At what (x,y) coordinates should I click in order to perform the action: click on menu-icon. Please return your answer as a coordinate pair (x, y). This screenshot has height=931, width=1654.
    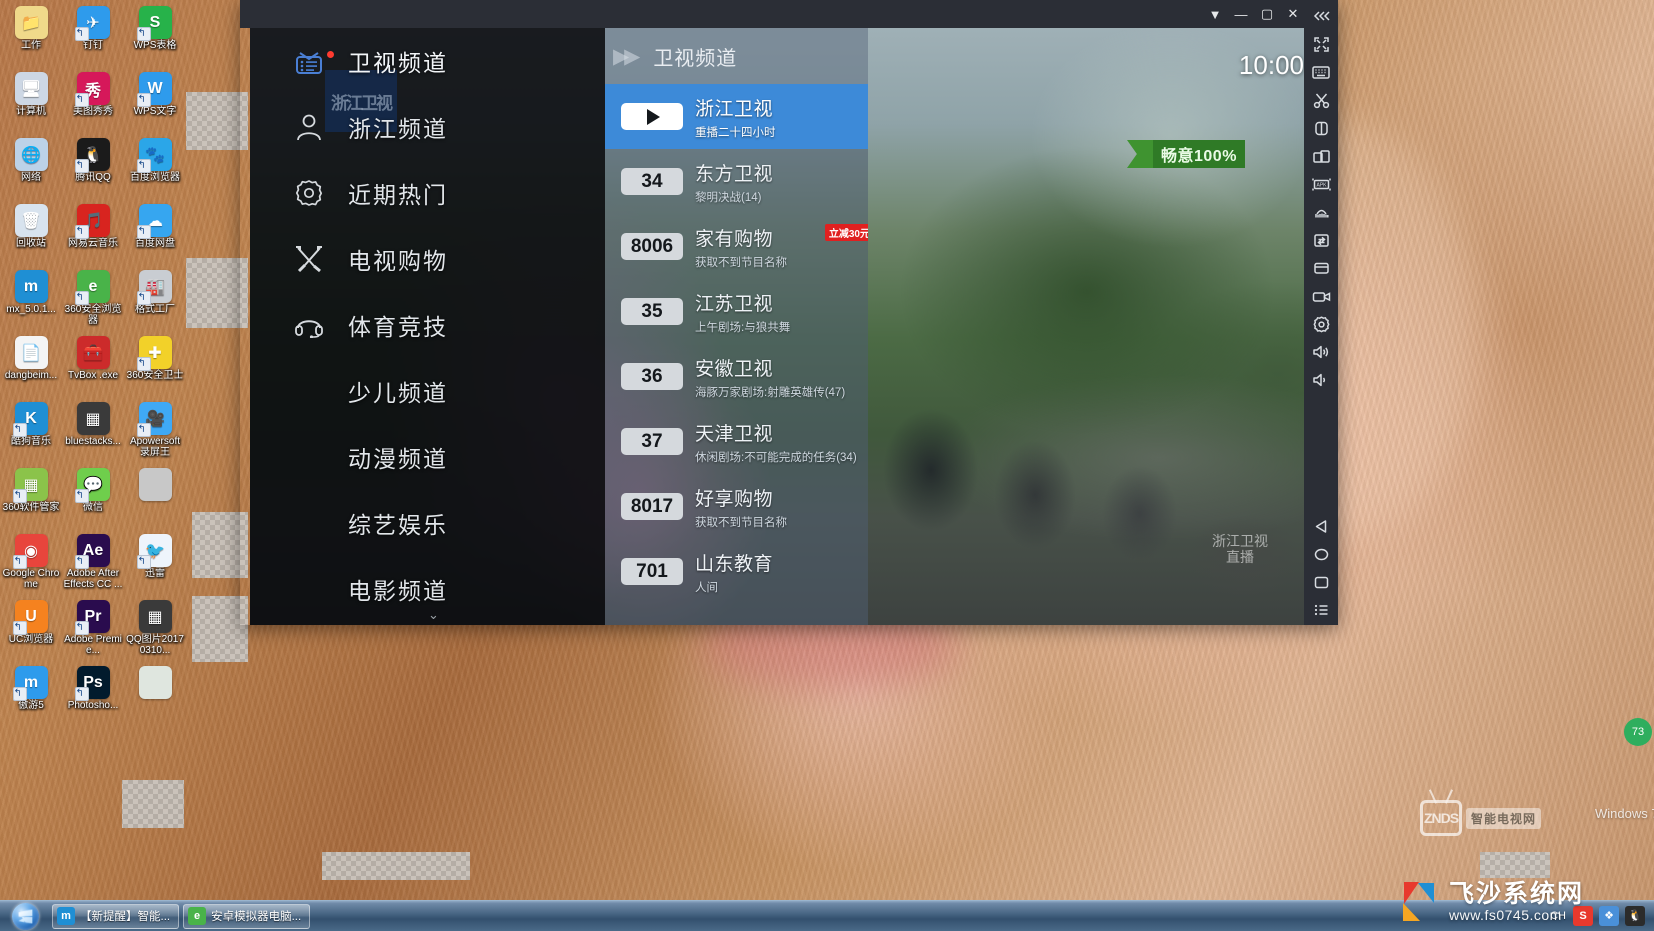
    Looking at the image, I should click on (1321, 610).